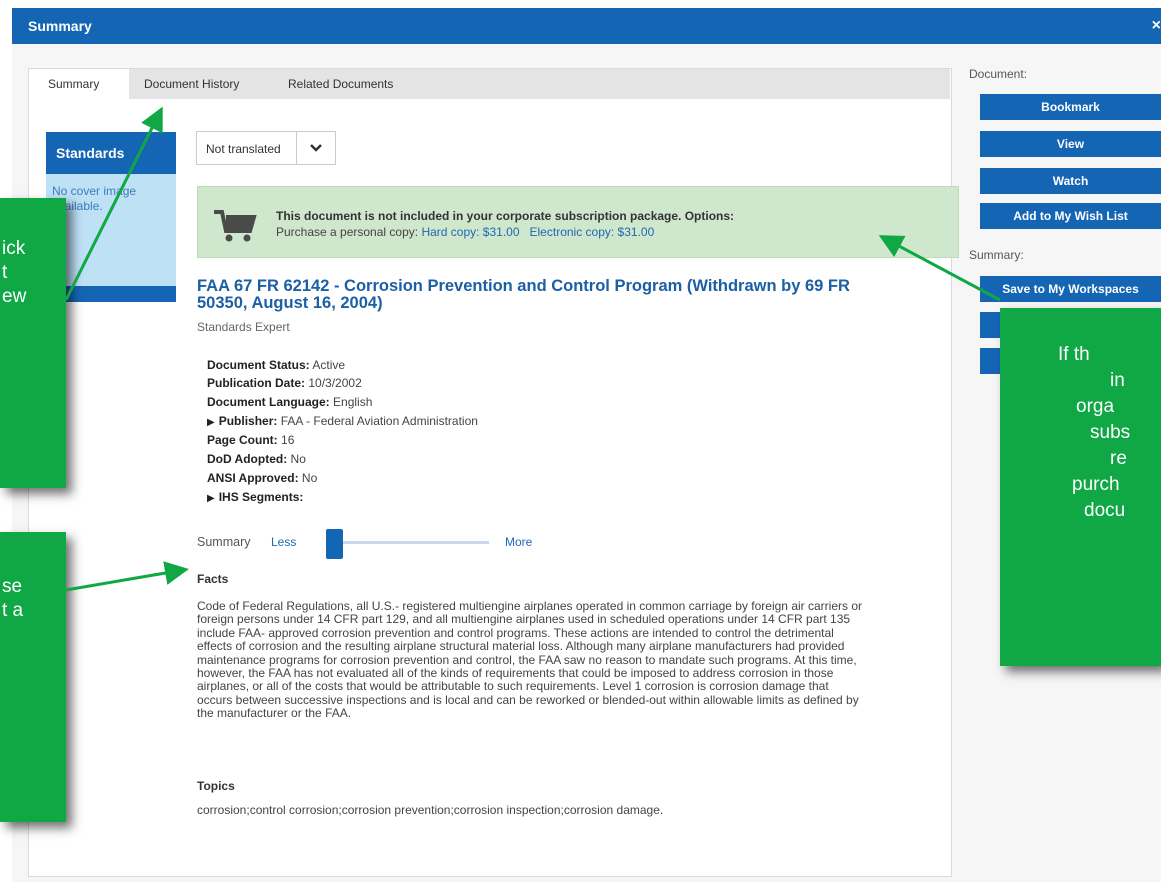  I want to click on callout-line: If th, so click(1074, 354).